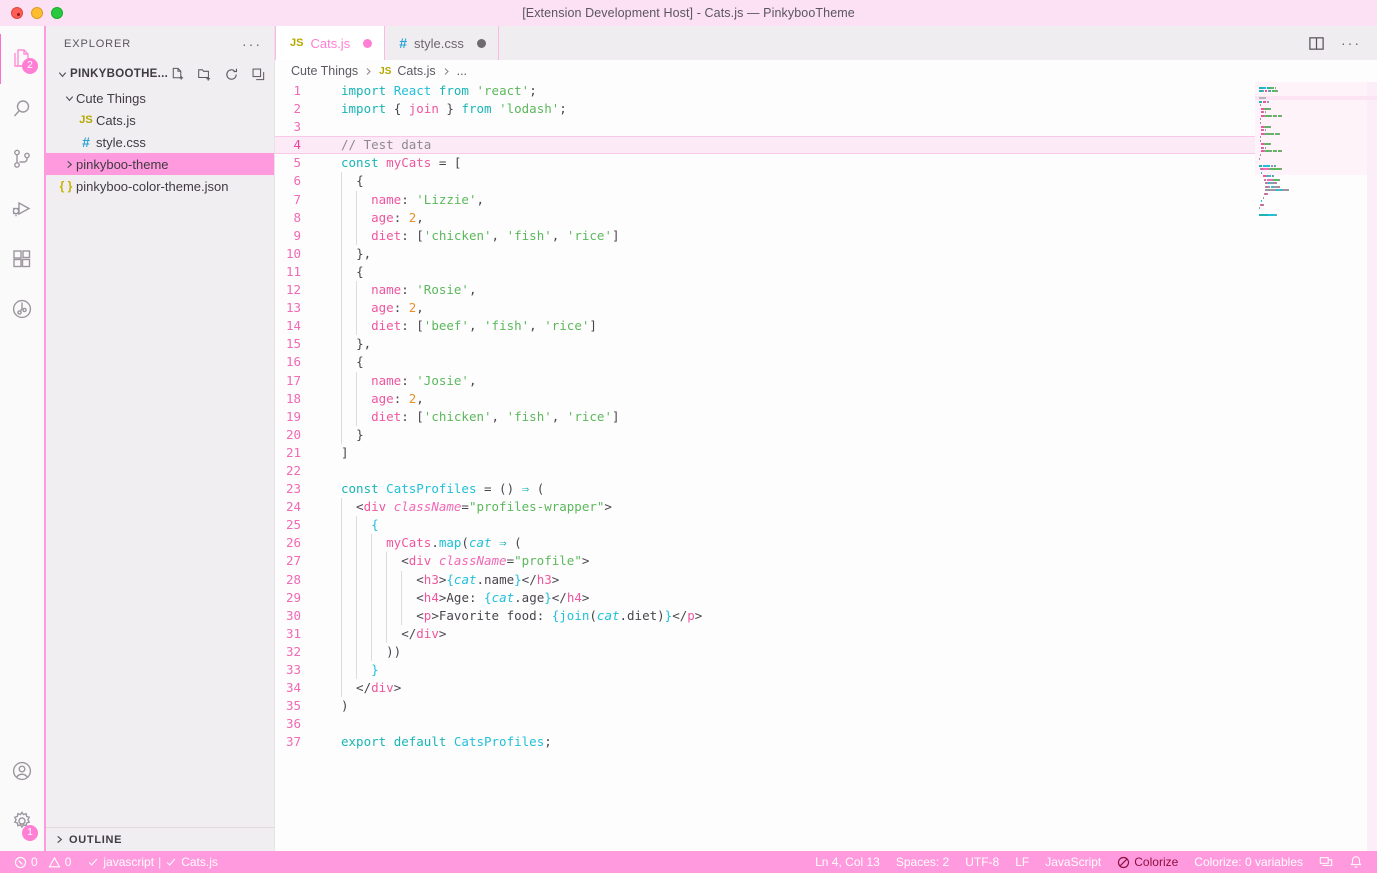 The image size is (1377, 873). Describe the element at coordinates (922, 862) in the screenshot. I see `status-indentation: Spaces: 2` at that location.